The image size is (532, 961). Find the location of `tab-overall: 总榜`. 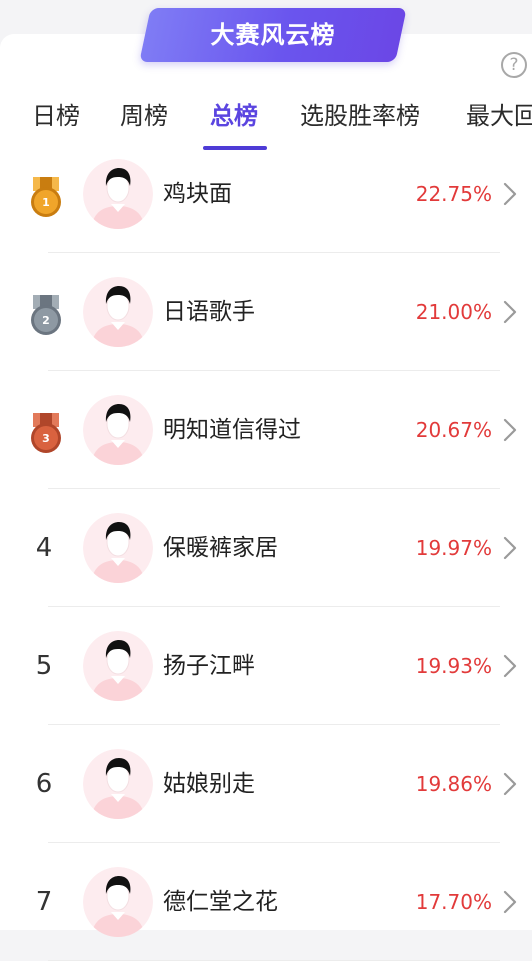

tab-overall: 总榜 is located at coordinates (234, 119).